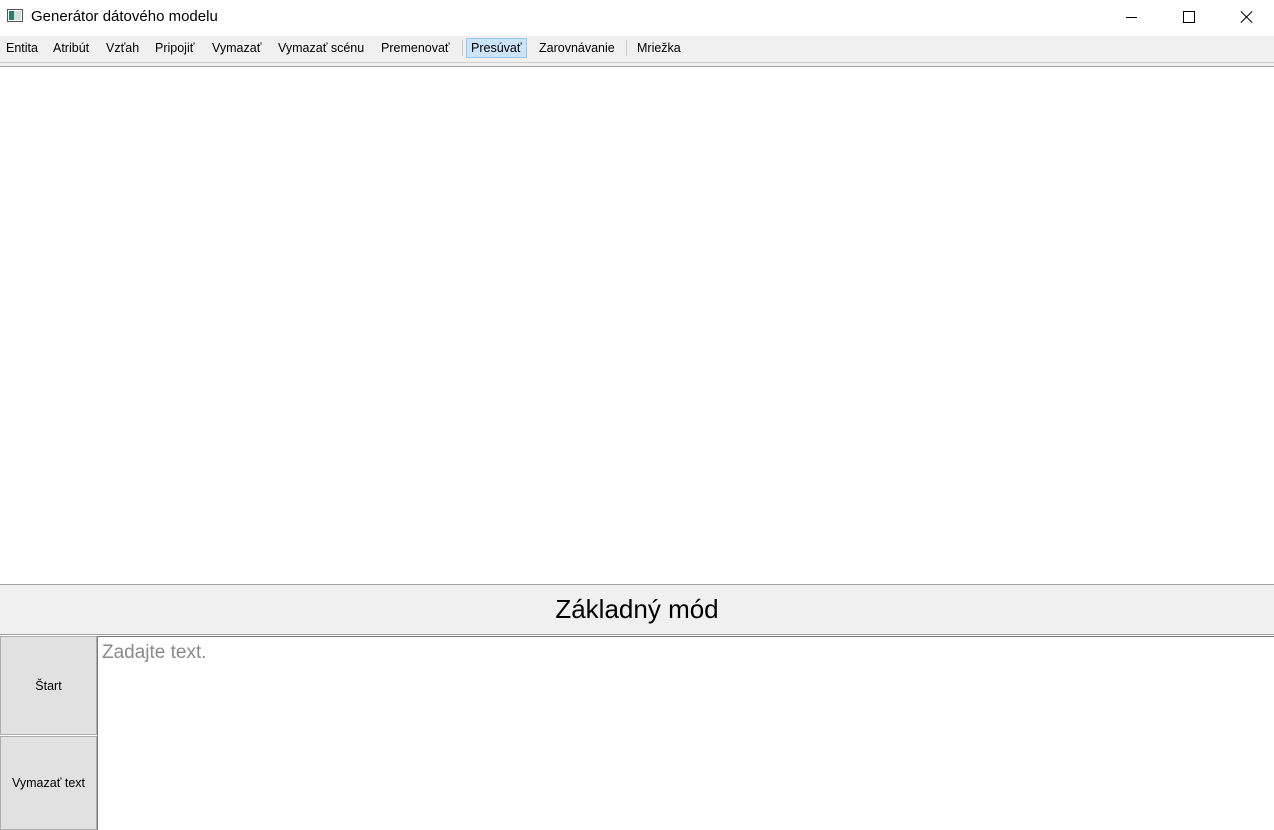 The height and width of the screenshot is (830, 1274). I want to click on tool-entita: Entita, so click(22, 48).